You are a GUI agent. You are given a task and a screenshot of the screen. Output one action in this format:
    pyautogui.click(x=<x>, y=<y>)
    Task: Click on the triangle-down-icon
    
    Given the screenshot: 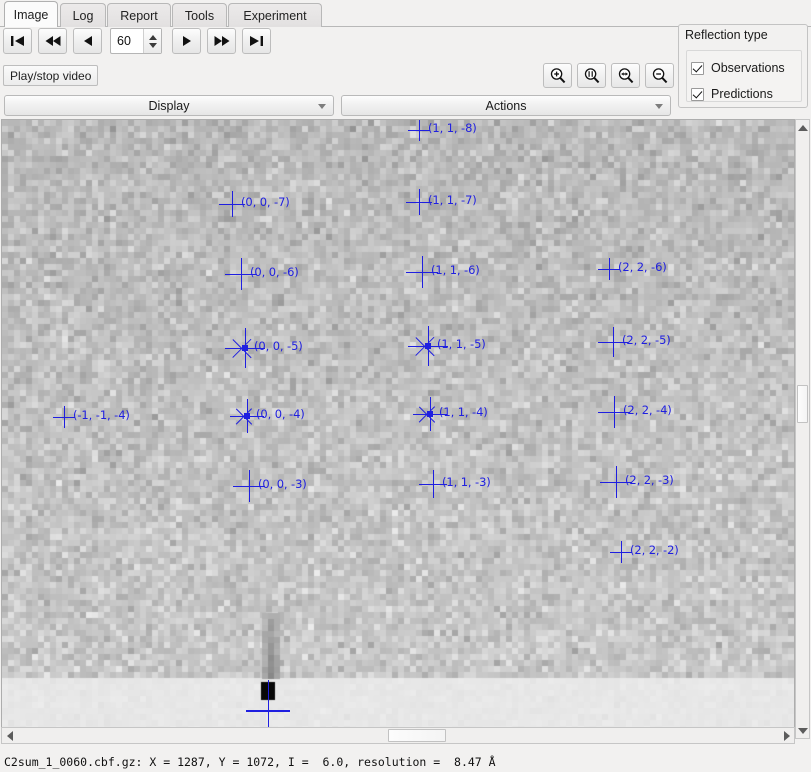 What is the action you would take?
    pyautogui.click(x=802, y=730)
    